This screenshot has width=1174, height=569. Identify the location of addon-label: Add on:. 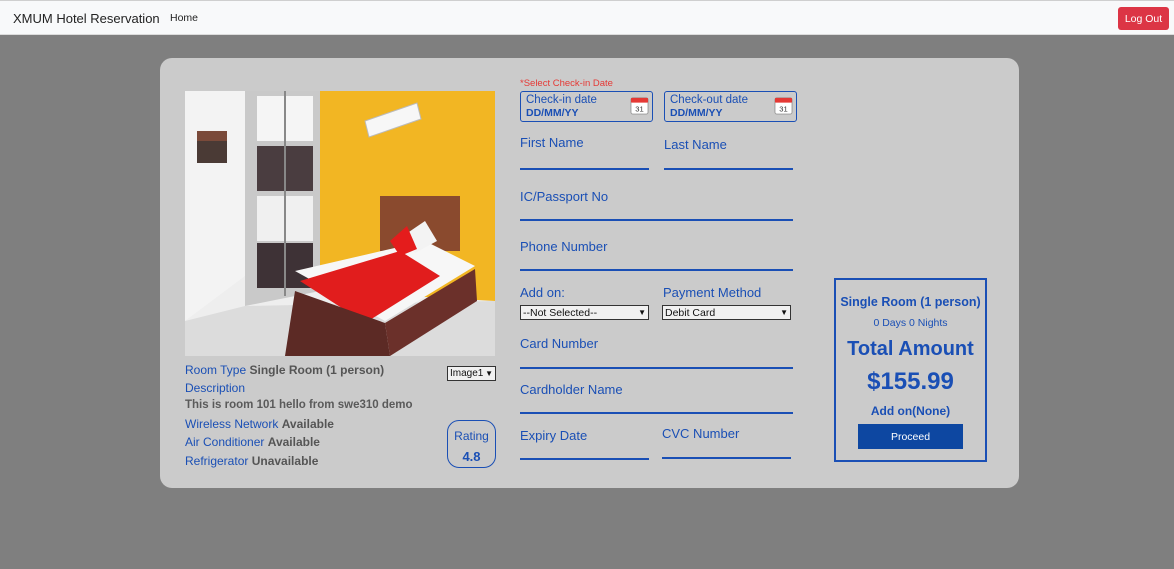
(542, 292).